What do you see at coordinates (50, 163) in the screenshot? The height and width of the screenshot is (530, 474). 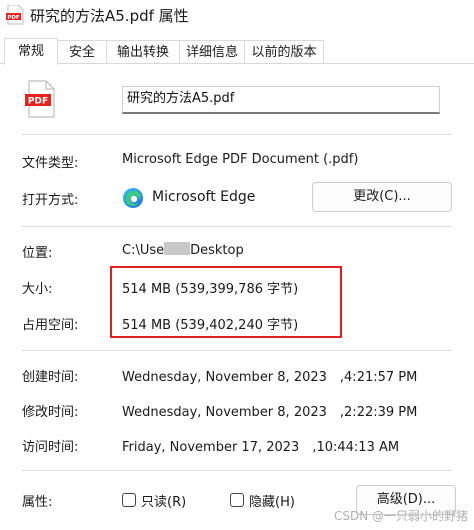 I see `file-type-label: 文件类型:` at bounding box center [50, 163].